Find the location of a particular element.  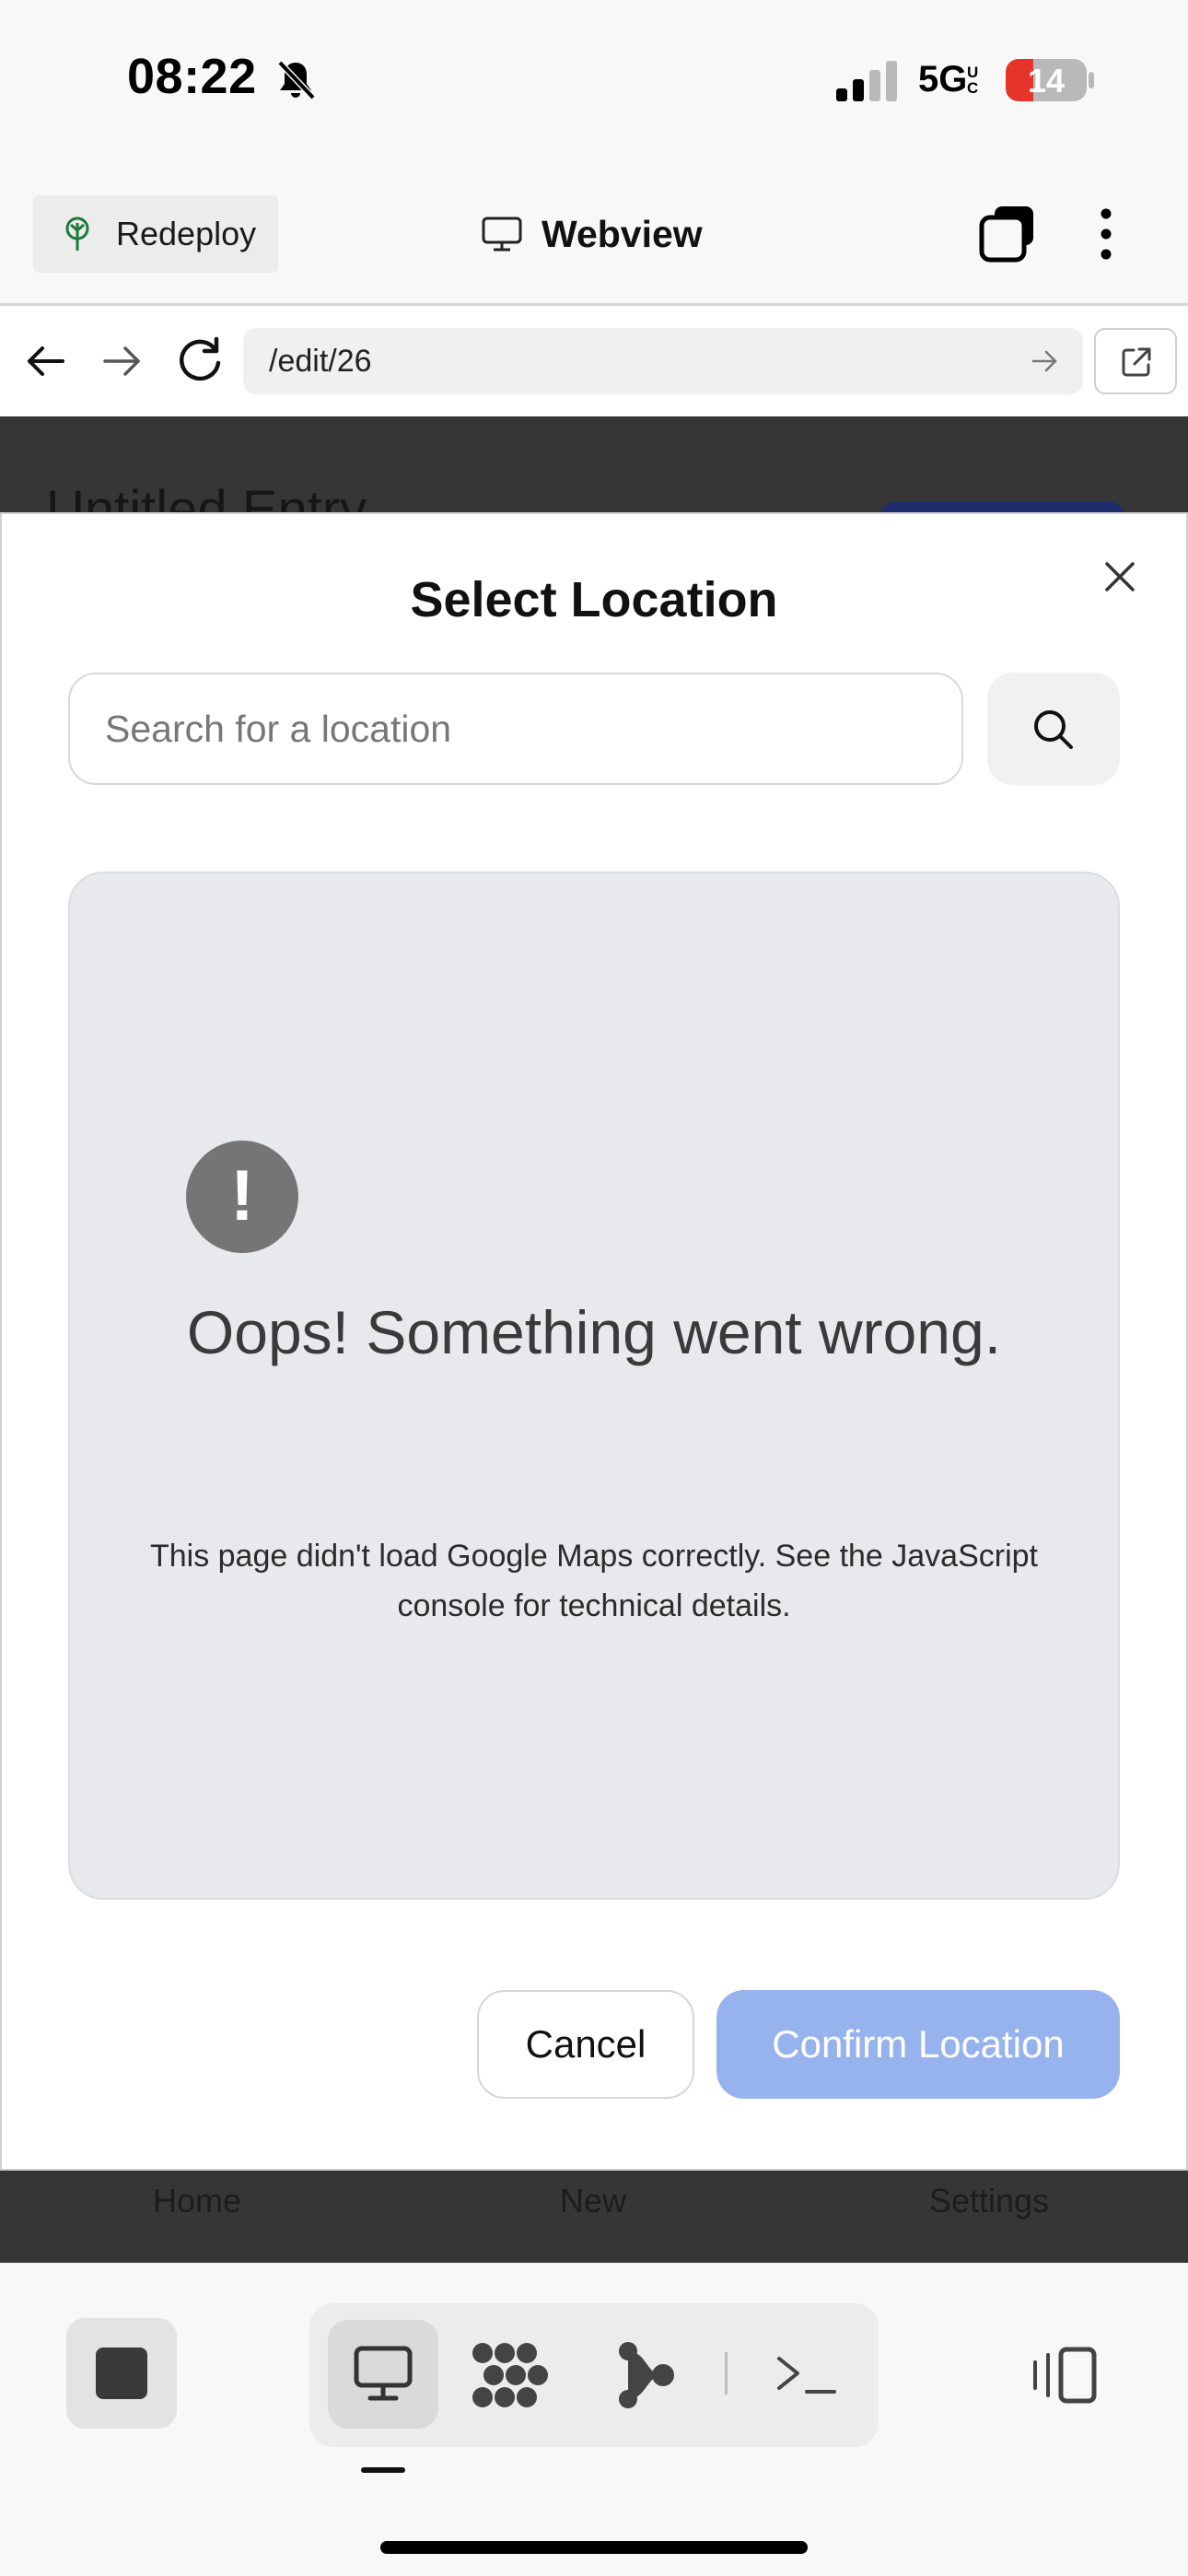

network-type: 5G is located at coordinates (943, 79).